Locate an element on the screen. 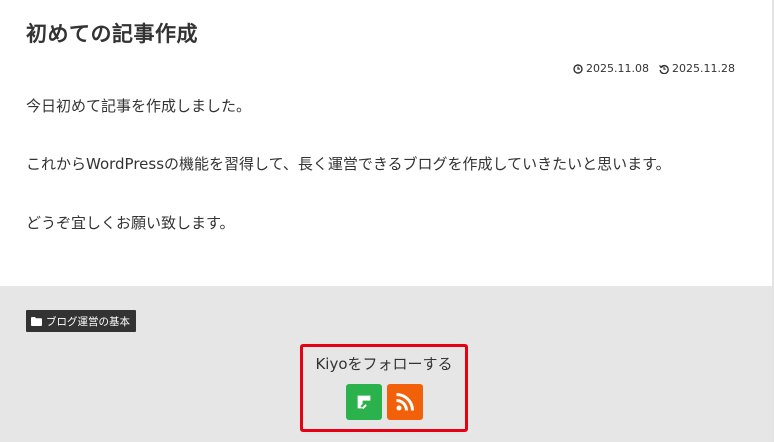 The image size is (774, 442). follow-title: Kiyoをフォローする is located at coordinates (384, 364).